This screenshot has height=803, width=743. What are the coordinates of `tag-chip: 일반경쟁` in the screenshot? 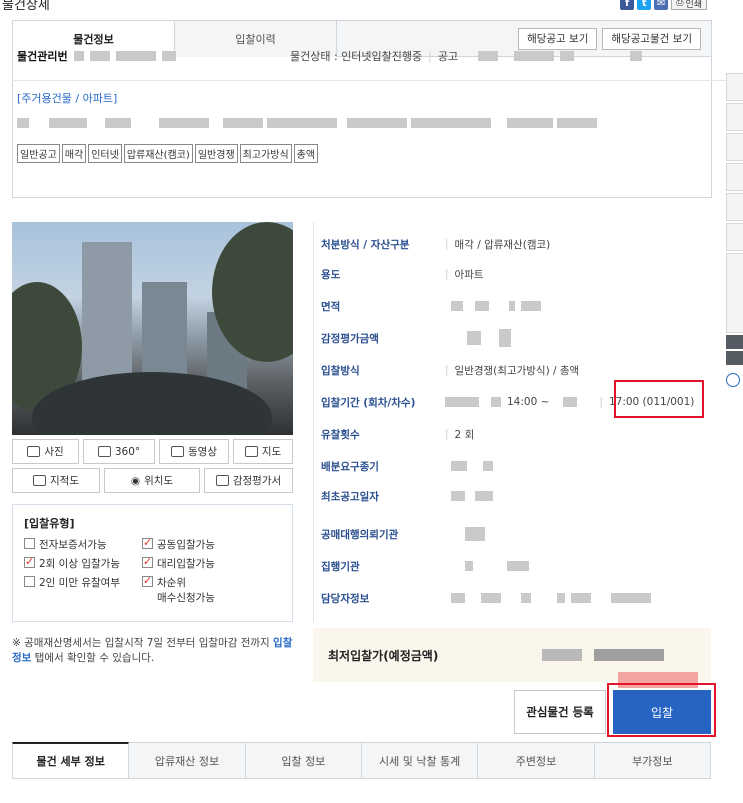 It's located at (216, 153).